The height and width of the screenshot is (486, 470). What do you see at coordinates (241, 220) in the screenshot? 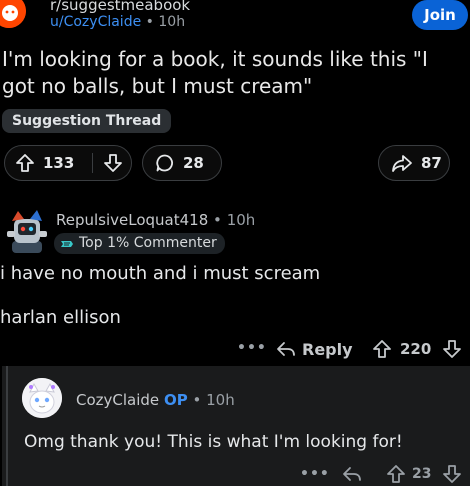
I see `comment-age: 10h` at bounding box center [241, 220].